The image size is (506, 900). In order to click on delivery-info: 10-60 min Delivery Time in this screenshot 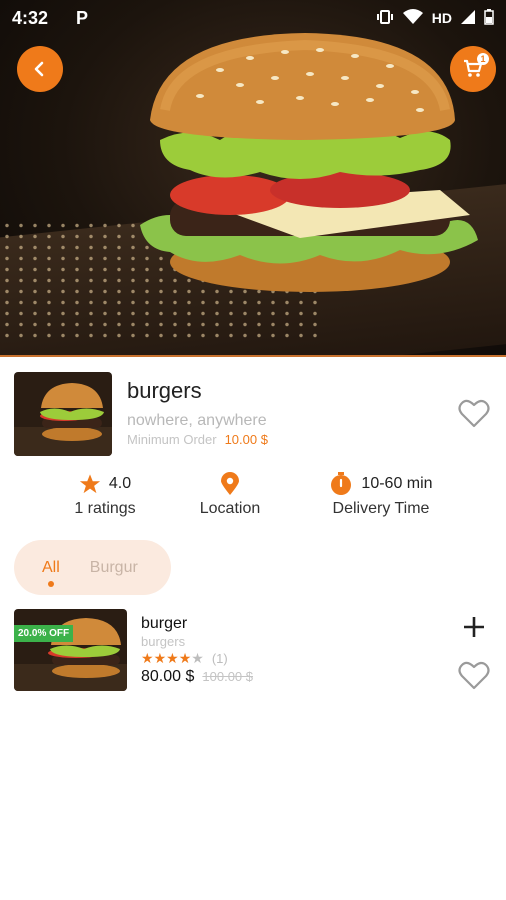, I will do `click(381, 494)`.